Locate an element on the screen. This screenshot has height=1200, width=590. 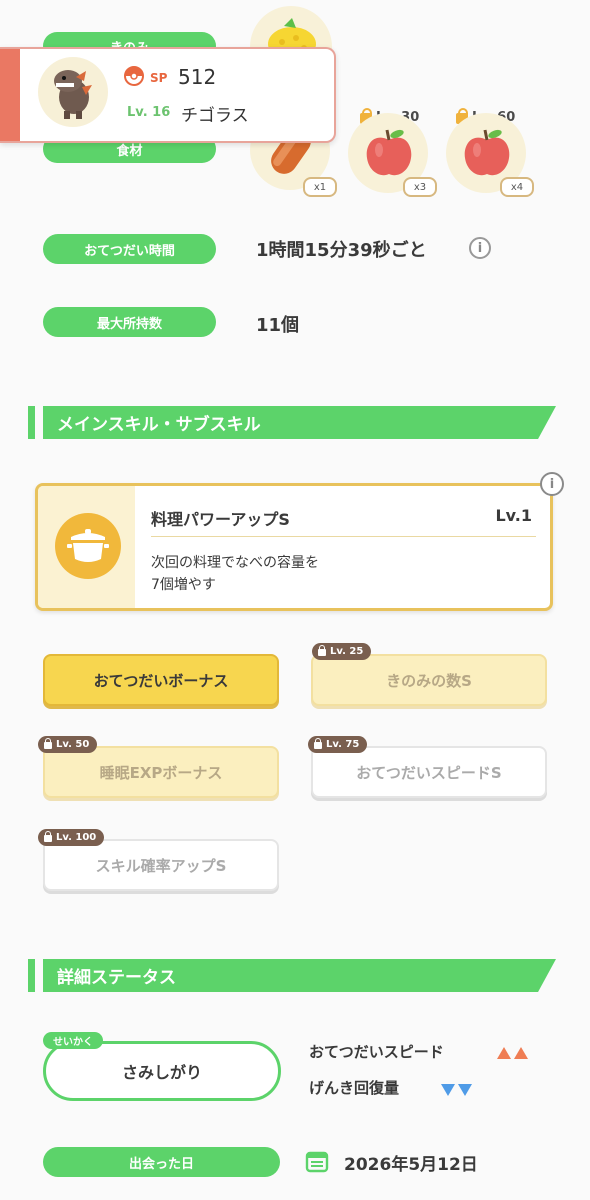
sp-label: SP is located at coordinates (159, 78).